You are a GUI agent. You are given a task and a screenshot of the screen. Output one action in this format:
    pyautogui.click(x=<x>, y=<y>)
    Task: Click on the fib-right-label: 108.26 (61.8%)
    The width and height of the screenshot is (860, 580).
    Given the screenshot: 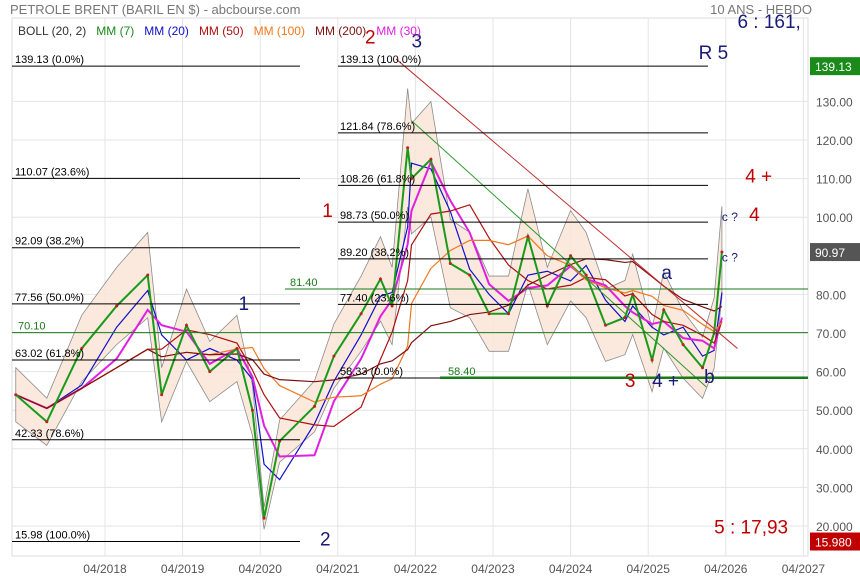 What is the action you would take?
    pyautogui.click(x=377, y=179)
    